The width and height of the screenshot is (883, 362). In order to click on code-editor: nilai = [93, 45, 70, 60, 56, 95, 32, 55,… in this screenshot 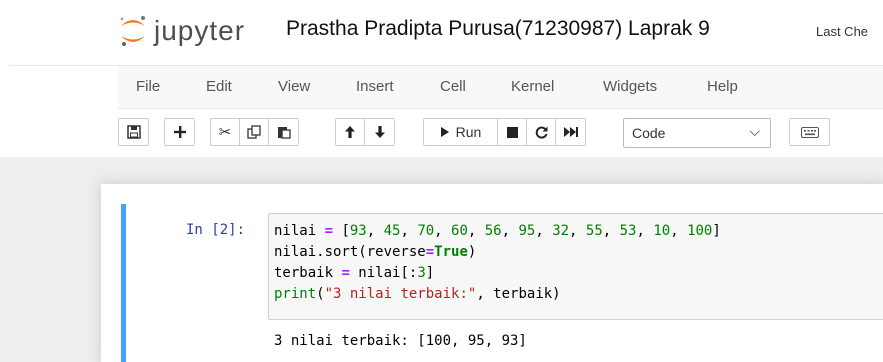, I will do `click(497, 263)`.